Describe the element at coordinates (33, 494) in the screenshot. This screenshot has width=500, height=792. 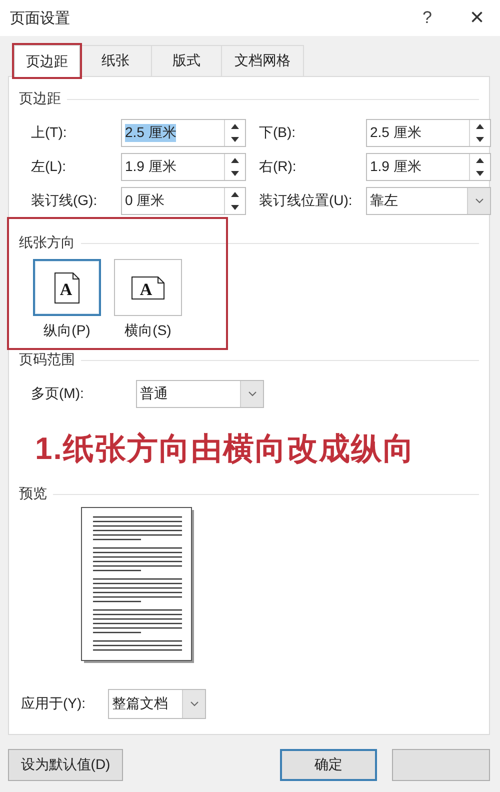
I see `group-heading: 预览` at that location.